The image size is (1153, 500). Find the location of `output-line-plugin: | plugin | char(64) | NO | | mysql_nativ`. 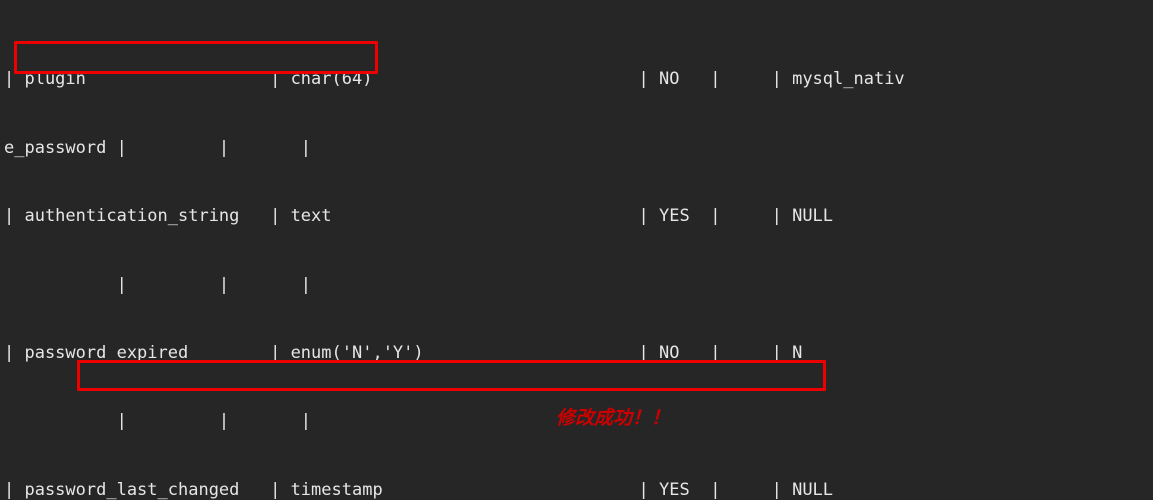

output-line-plugin: | plugin | char(64) | NO | | mysql_nativ is located at coordinates (454, 79).